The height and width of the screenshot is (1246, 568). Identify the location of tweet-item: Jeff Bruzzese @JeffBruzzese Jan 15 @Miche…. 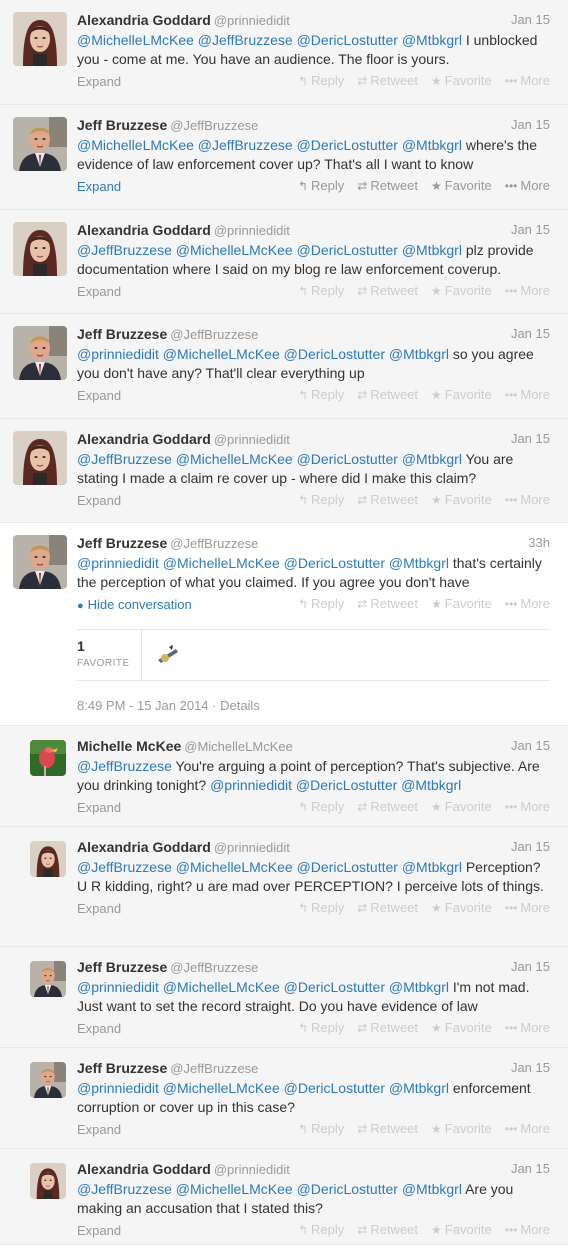
(284, 157).